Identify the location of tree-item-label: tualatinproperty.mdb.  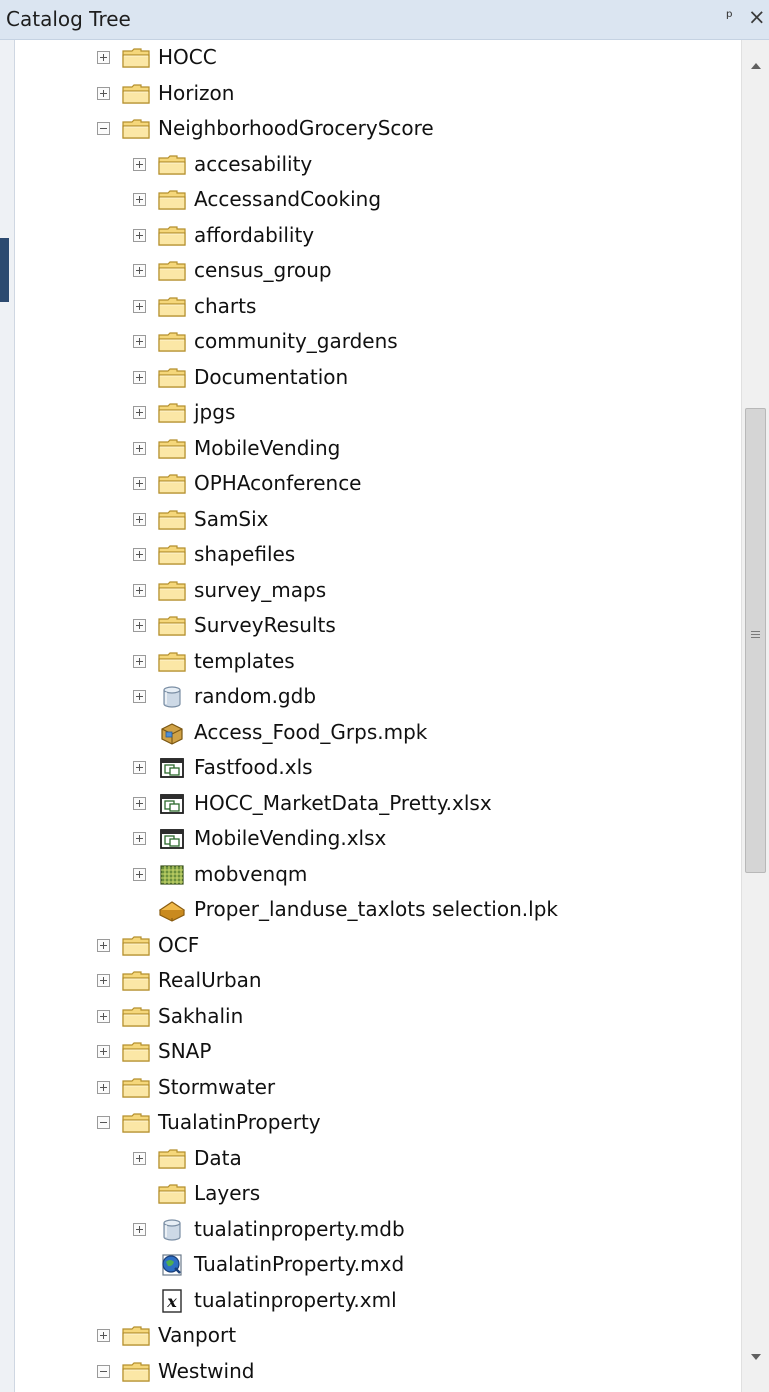
(299, 1228).